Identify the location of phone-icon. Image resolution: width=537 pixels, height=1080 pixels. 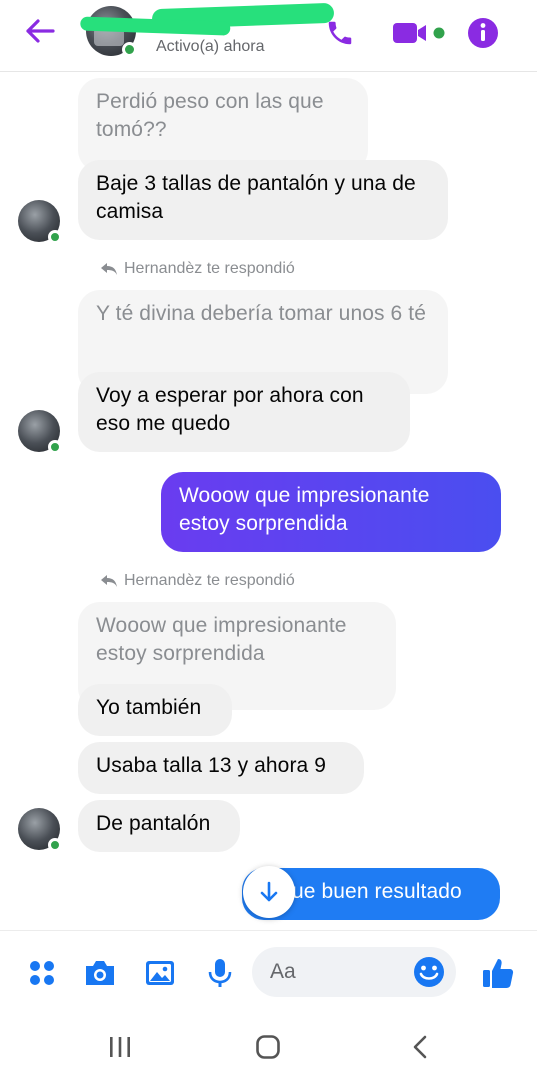
(340, 33).